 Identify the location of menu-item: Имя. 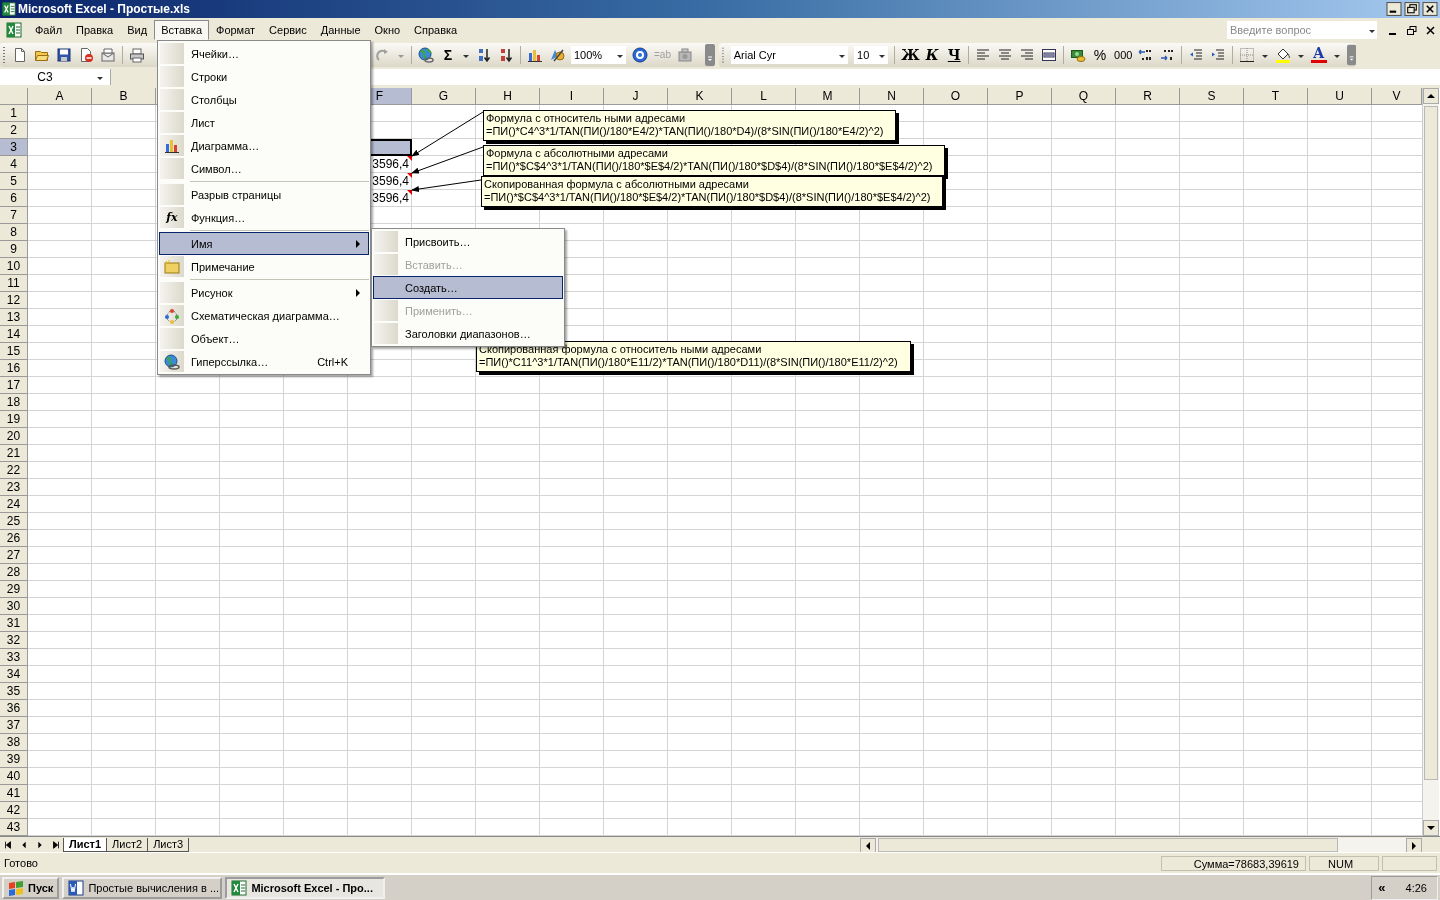
(264, 243).